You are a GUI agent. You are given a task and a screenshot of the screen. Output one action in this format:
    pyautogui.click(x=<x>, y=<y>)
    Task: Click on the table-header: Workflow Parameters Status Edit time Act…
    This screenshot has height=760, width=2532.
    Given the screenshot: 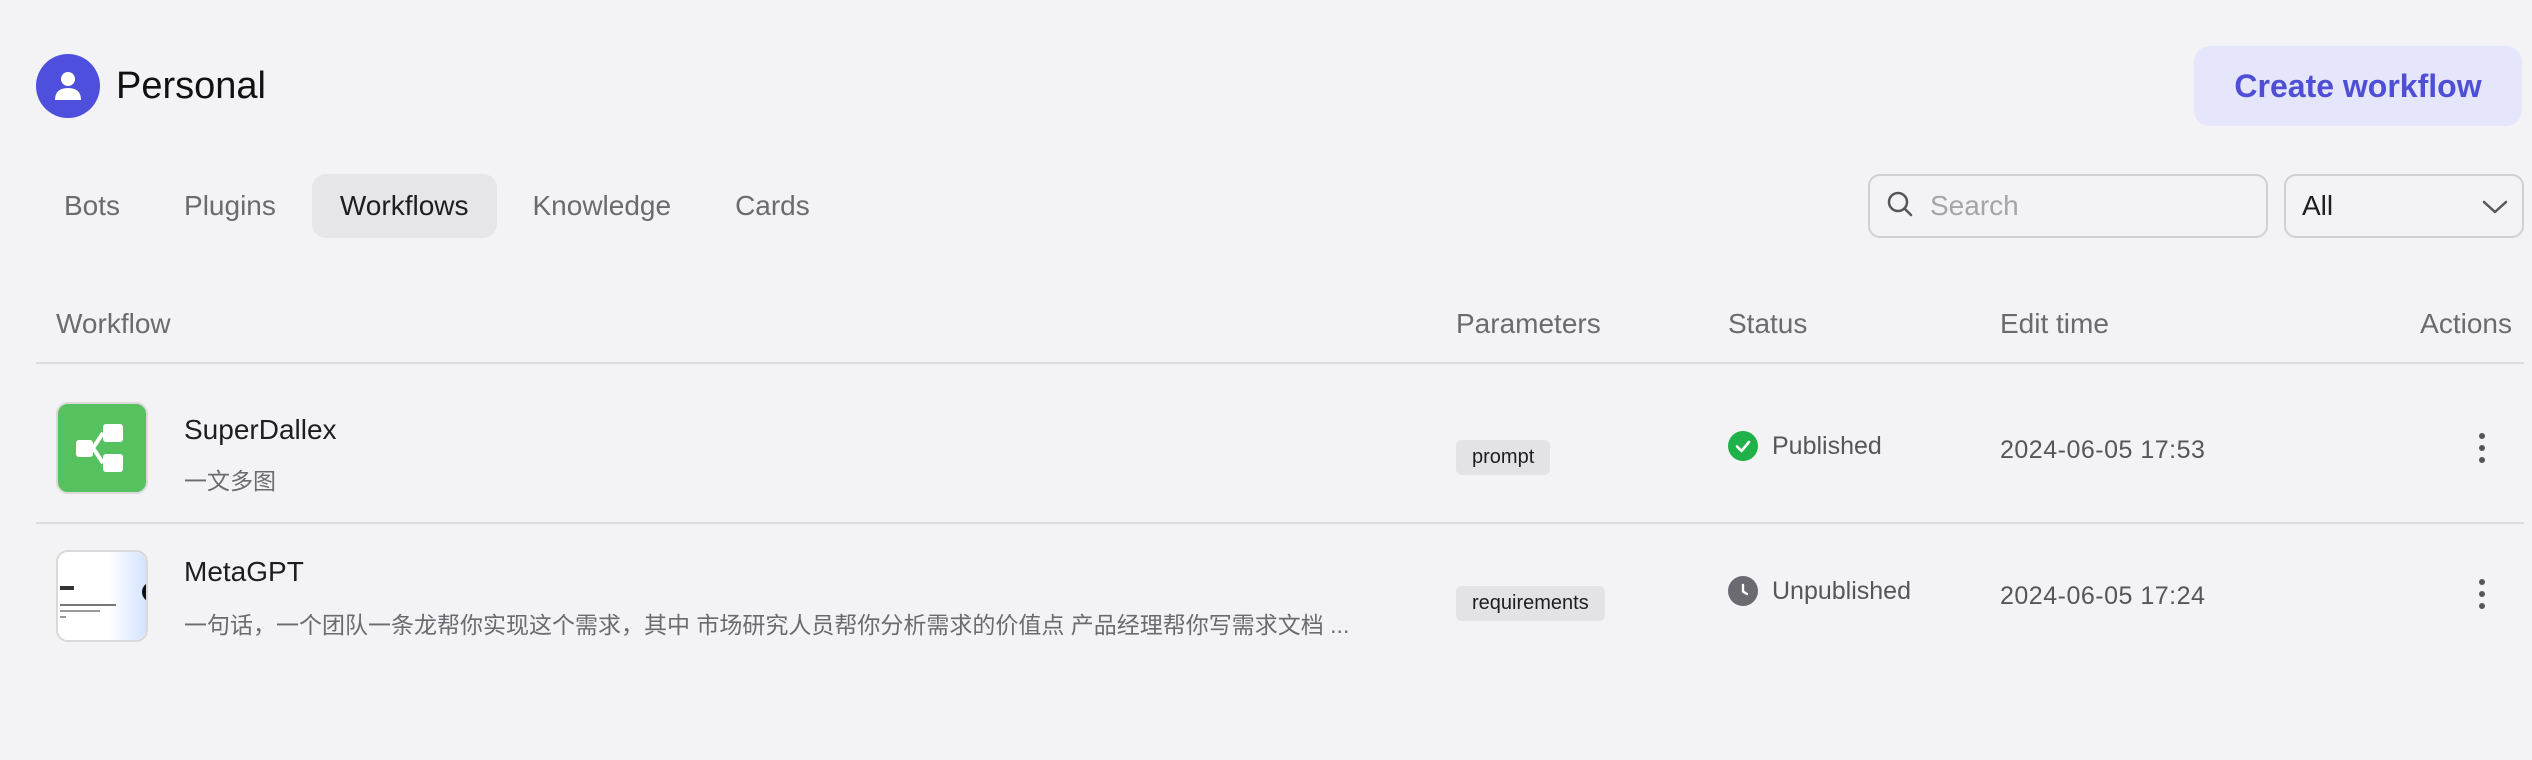 What is the action you would take?
    pyautogui.click(x=1280, y=330)
    